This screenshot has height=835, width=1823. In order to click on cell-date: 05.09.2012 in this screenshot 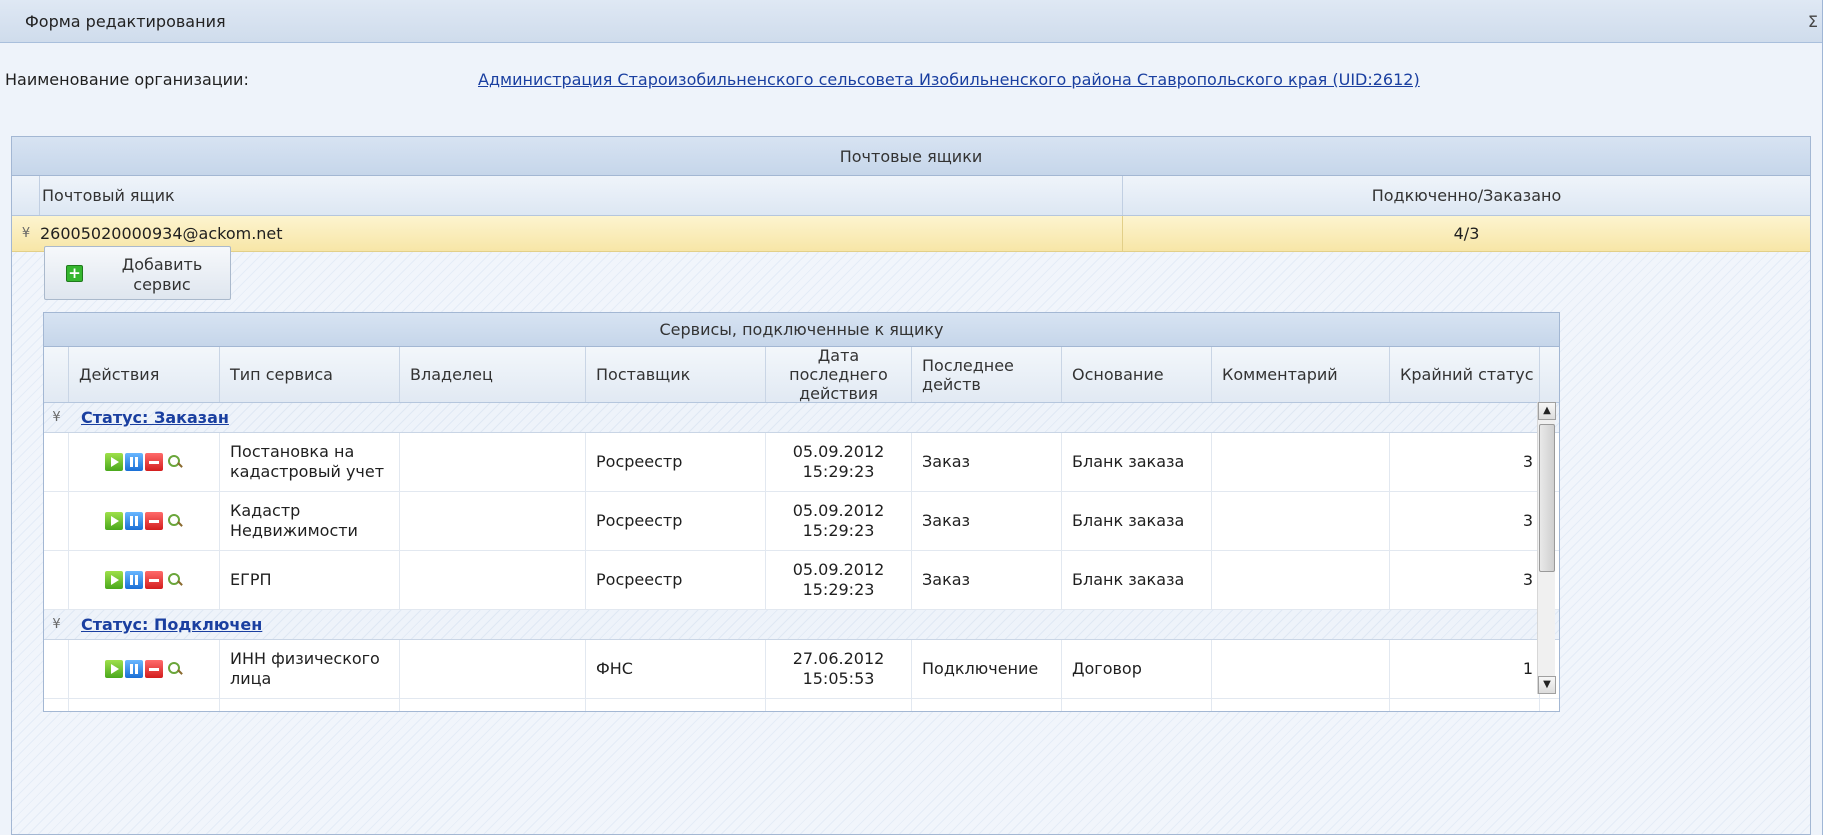, I will do `click(838, 510)`.